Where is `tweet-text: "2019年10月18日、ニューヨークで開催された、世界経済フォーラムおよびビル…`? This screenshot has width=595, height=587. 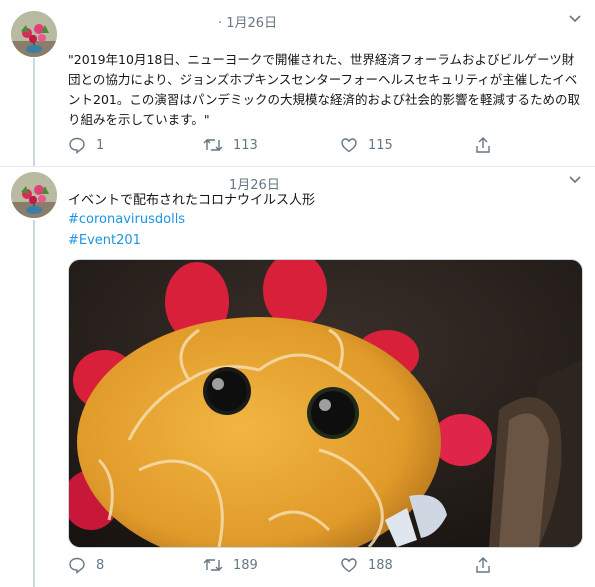 tweet-text: "2019年10月18日、ニューヨークで開催された、世界経済フォーラムおよびビル… is located at coordinates (324, 89).